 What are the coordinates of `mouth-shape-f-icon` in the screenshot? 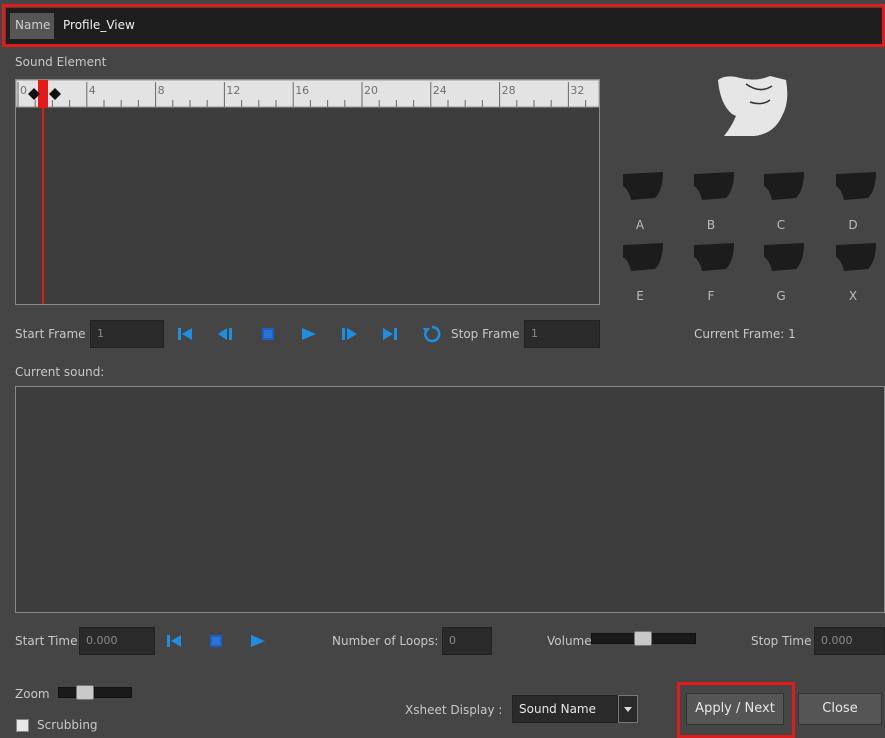 It's located at (714, 257).